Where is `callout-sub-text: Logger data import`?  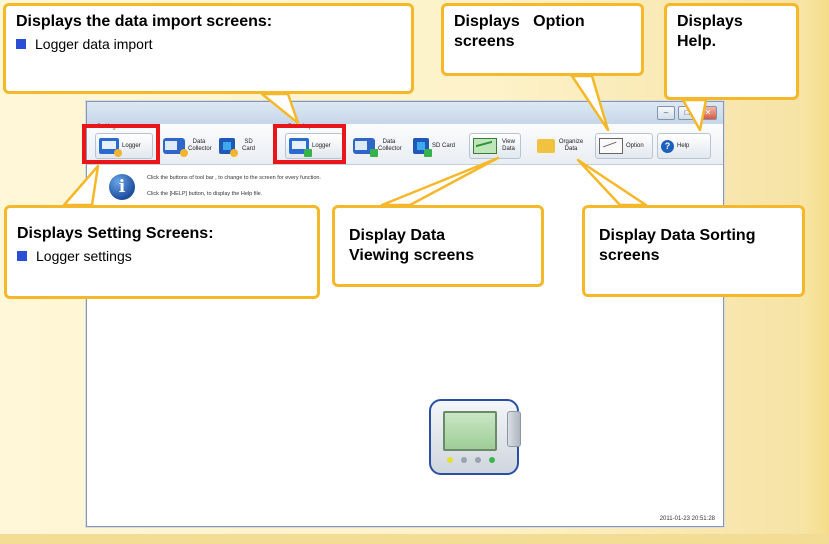 callout-sub-text: Logger data import is located at coordinates (94, 44).